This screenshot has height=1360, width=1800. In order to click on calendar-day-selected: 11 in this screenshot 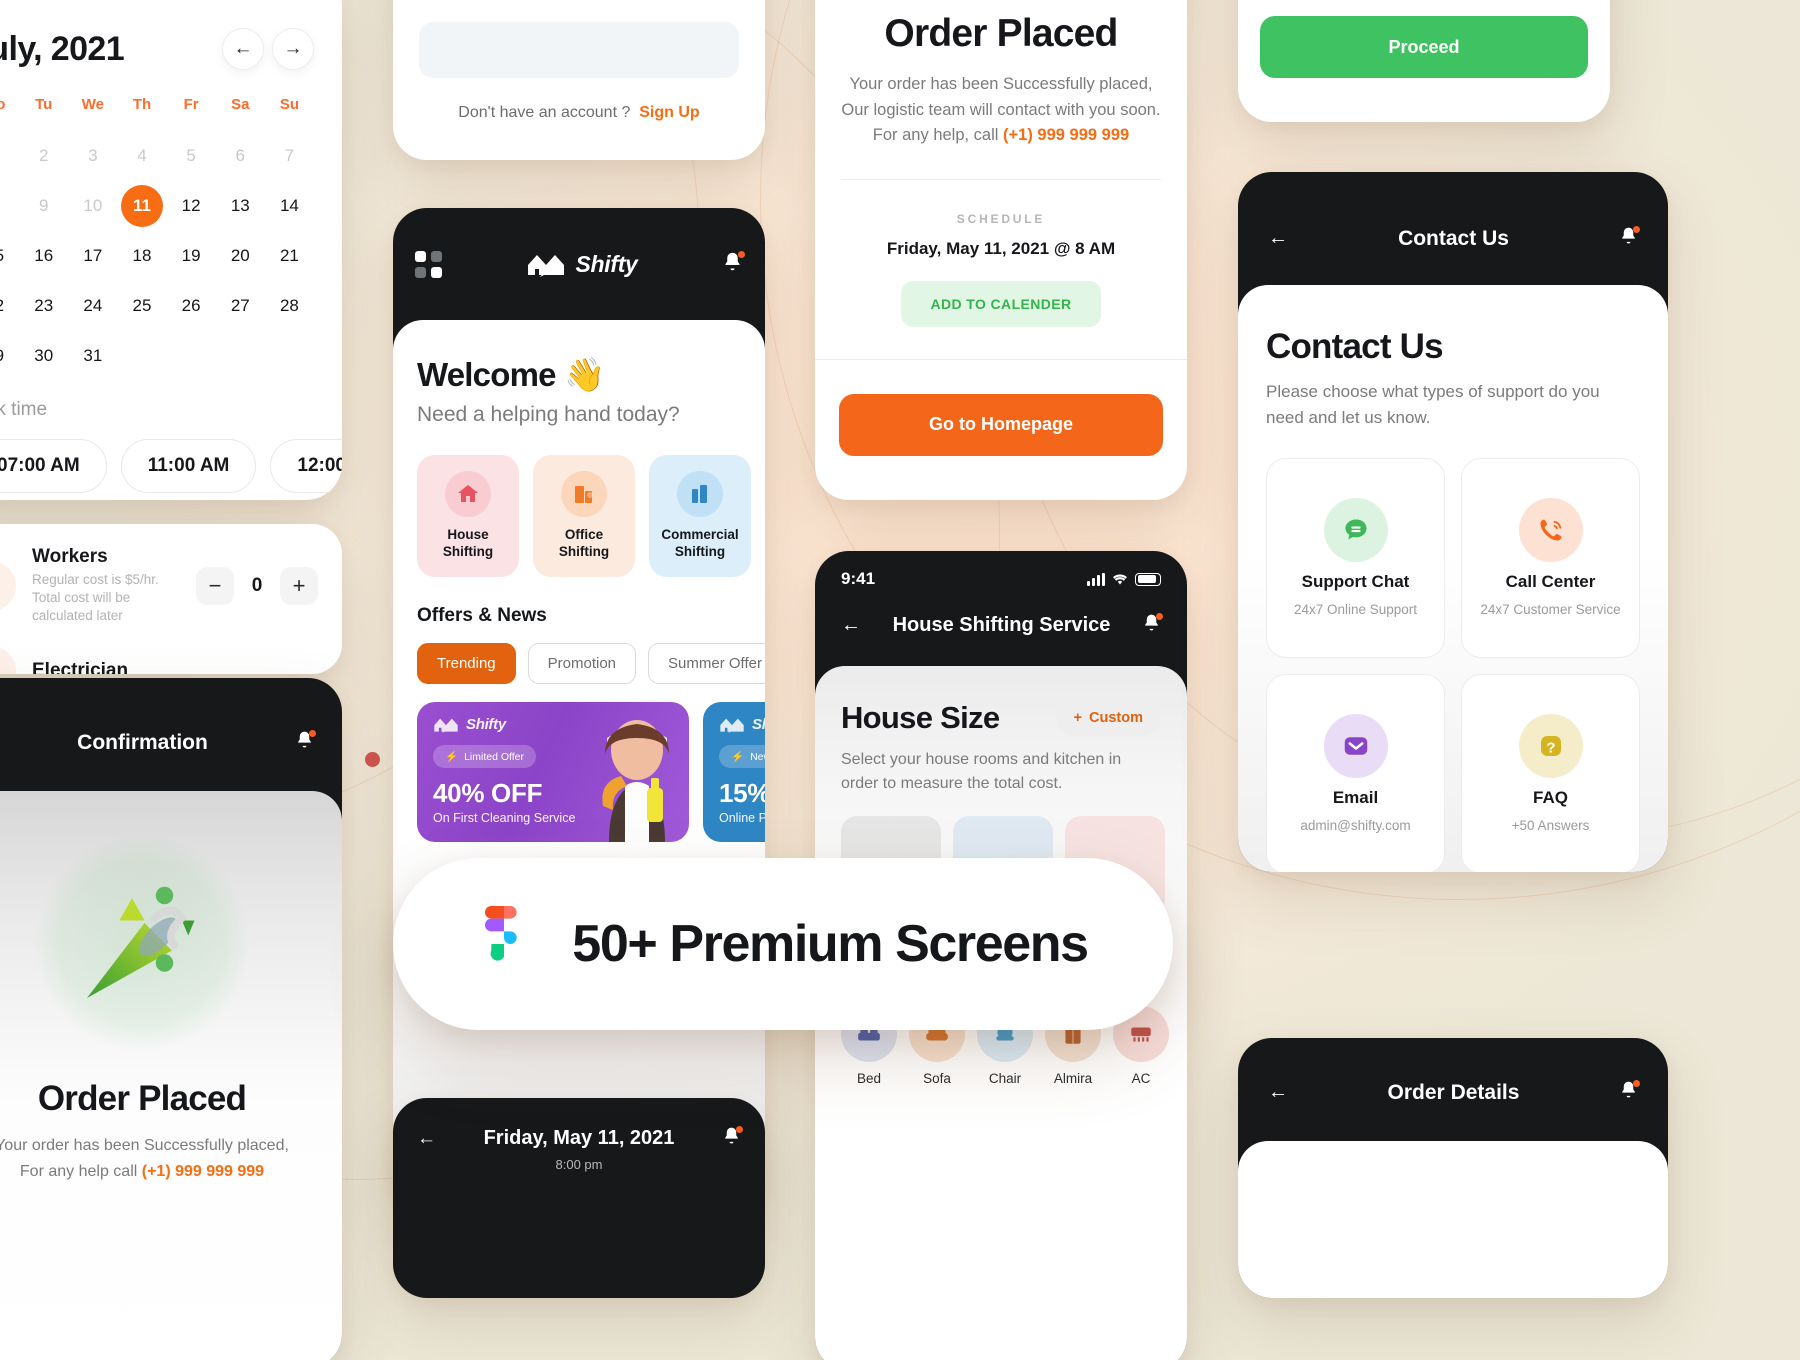, I will do `click(141, 206)`.